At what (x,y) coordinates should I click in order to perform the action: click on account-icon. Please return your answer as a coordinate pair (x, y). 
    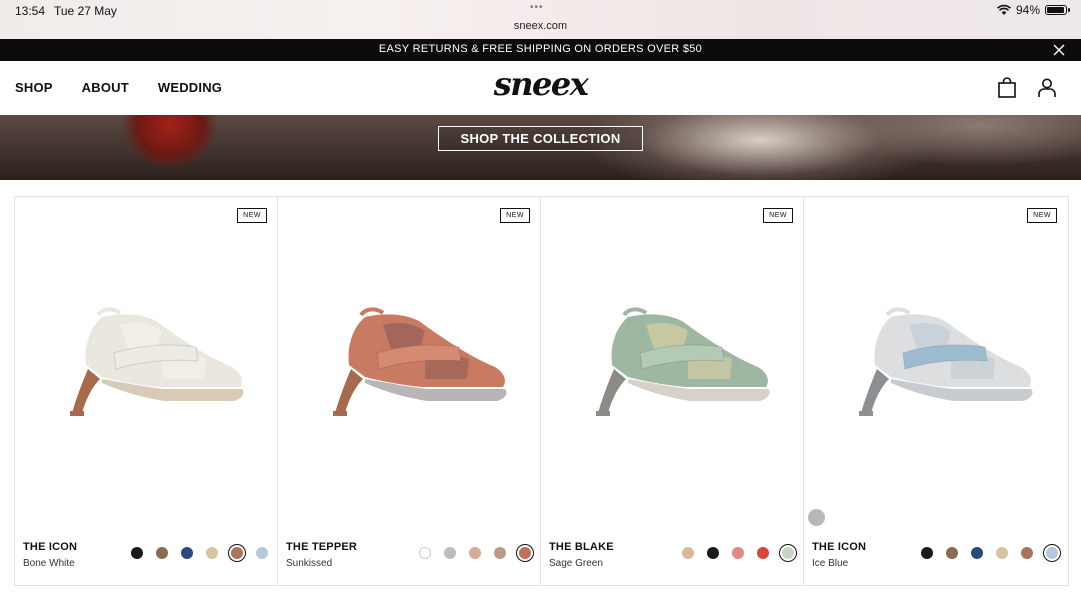
    Looking at the image, I should click on (1047, 88).